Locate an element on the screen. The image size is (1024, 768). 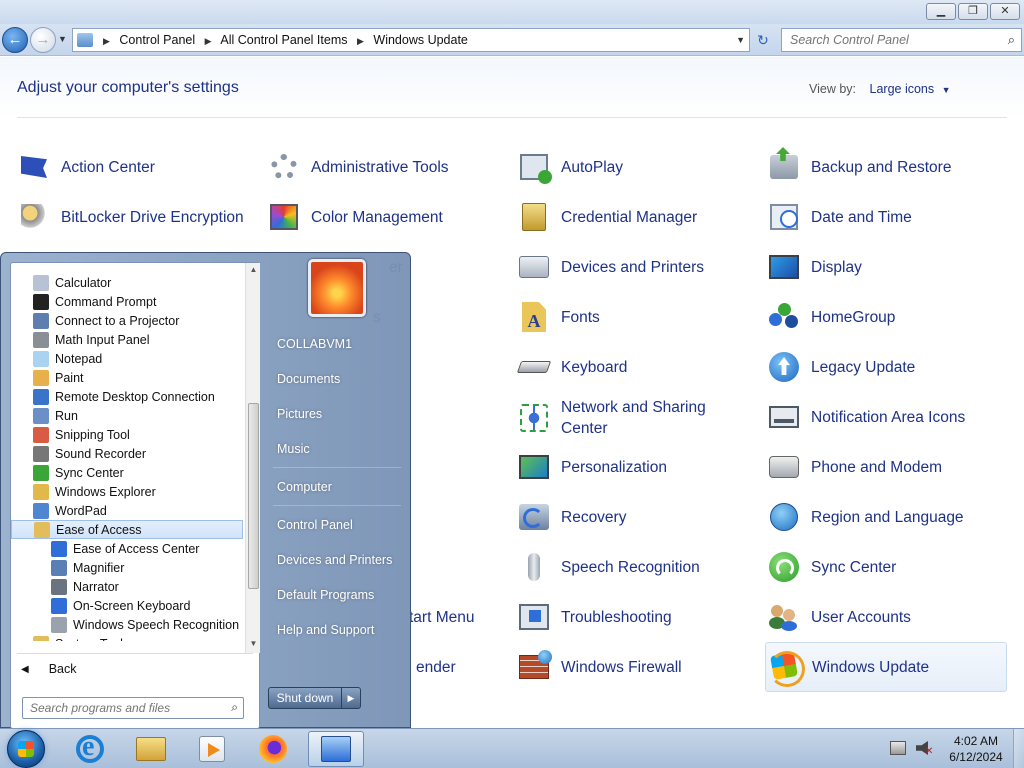
program-item: Connect to a Projector is located at coordinates (127, 320).